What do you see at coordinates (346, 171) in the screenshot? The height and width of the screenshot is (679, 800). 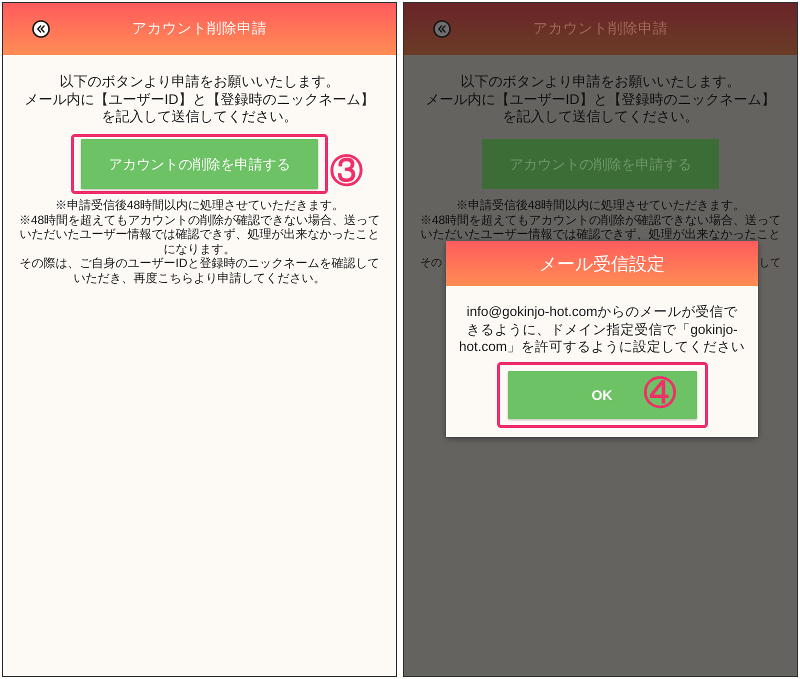 I see `step-number: ③` at bounding box center [346, 171].